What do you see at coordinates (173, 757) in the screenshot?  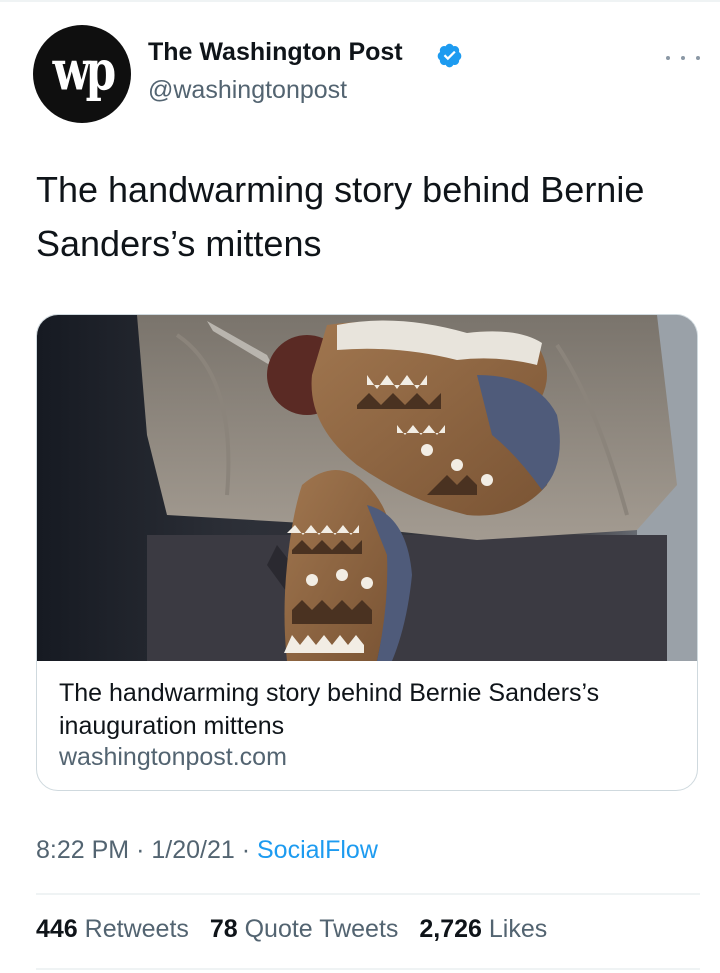 I see `card-domain: washingtonpost.com` at bounding box center [173, 757].